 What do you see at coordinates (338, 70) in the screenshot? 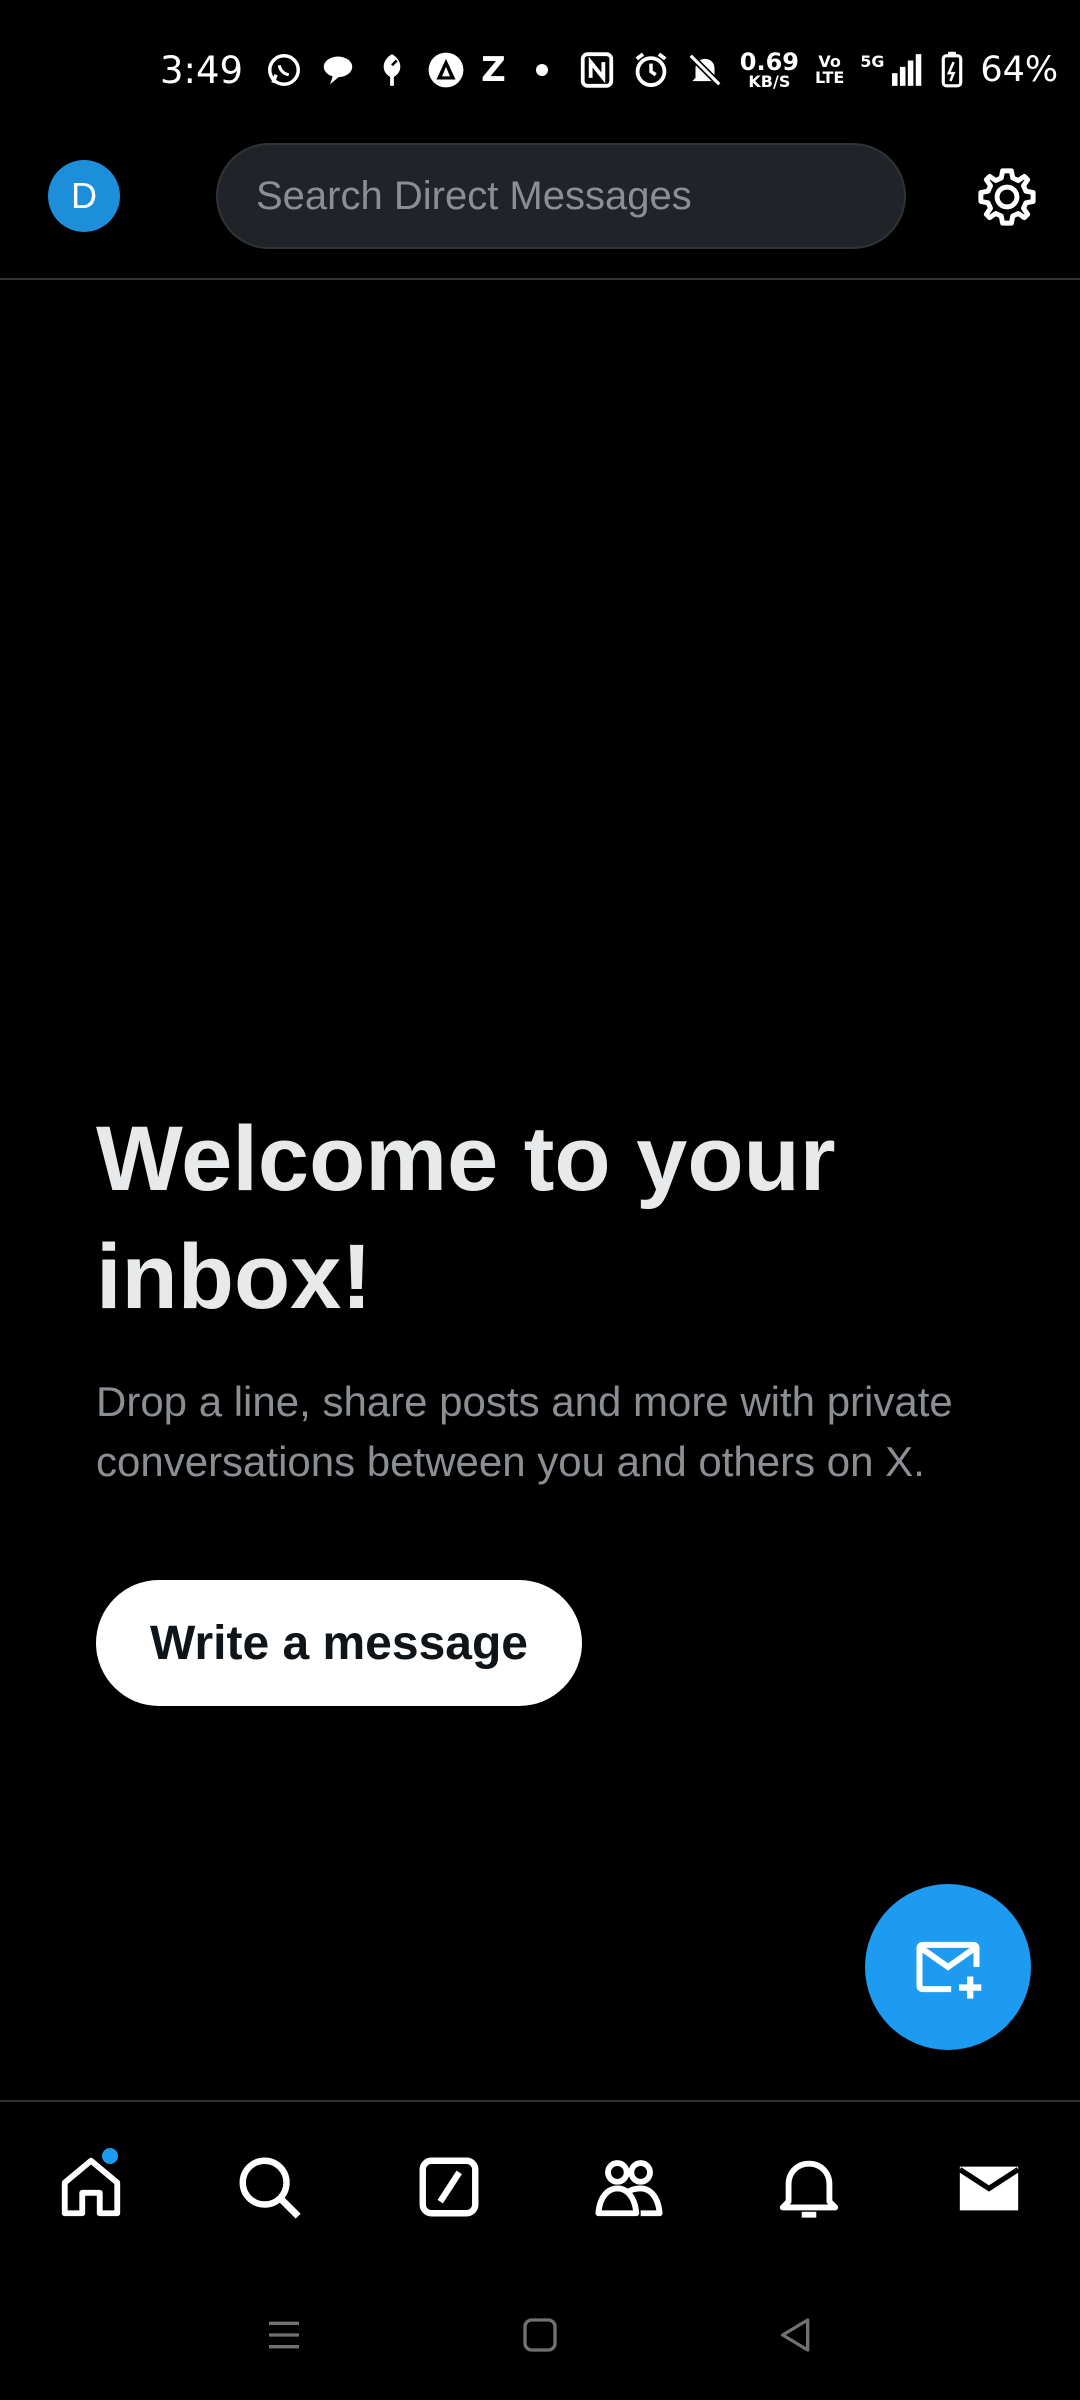
I see `chat-bubble-icon` at bounding box center [338, 70].